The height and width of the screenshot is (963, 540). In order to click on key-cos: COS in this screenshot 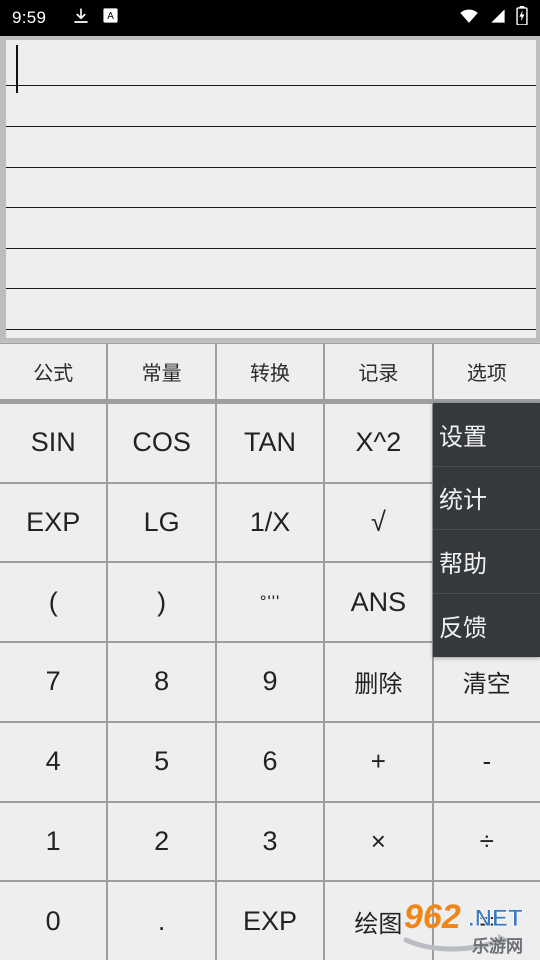, I will do `click(161, 443)`.